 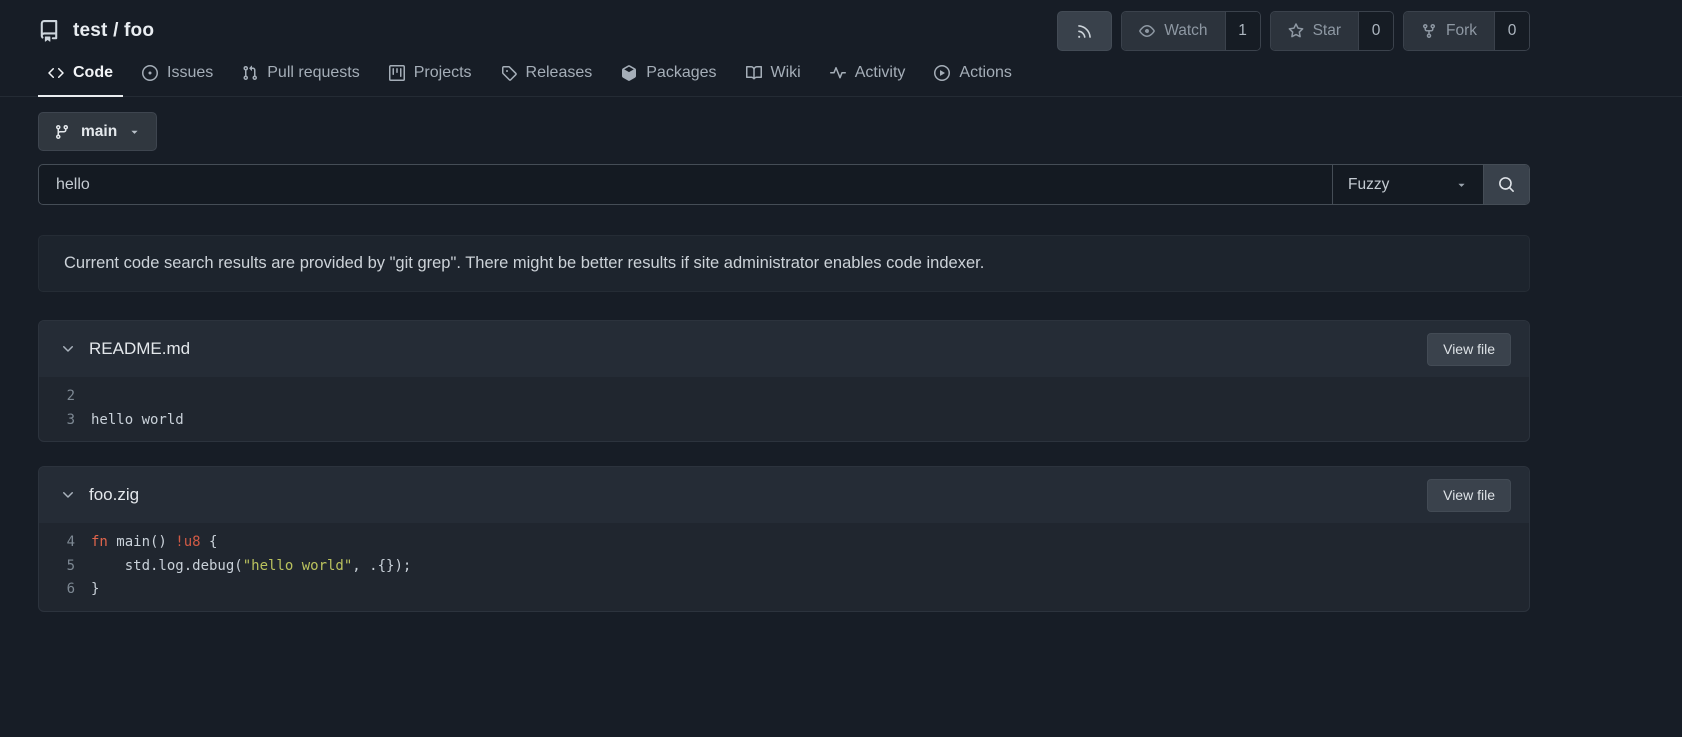 I want to click on repo-name: test / foo, so click(x=113, y=31).